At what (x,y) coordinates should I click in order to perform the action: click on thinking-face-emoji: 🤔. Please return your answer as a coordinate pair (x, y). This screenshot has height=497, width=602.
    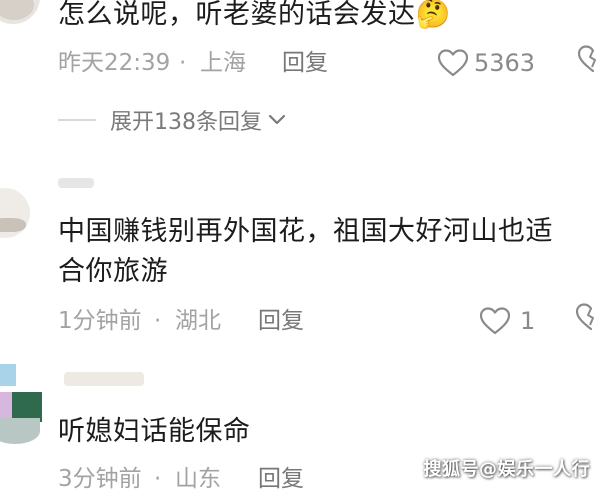
    Looking at the image, I should click on (433, 15).